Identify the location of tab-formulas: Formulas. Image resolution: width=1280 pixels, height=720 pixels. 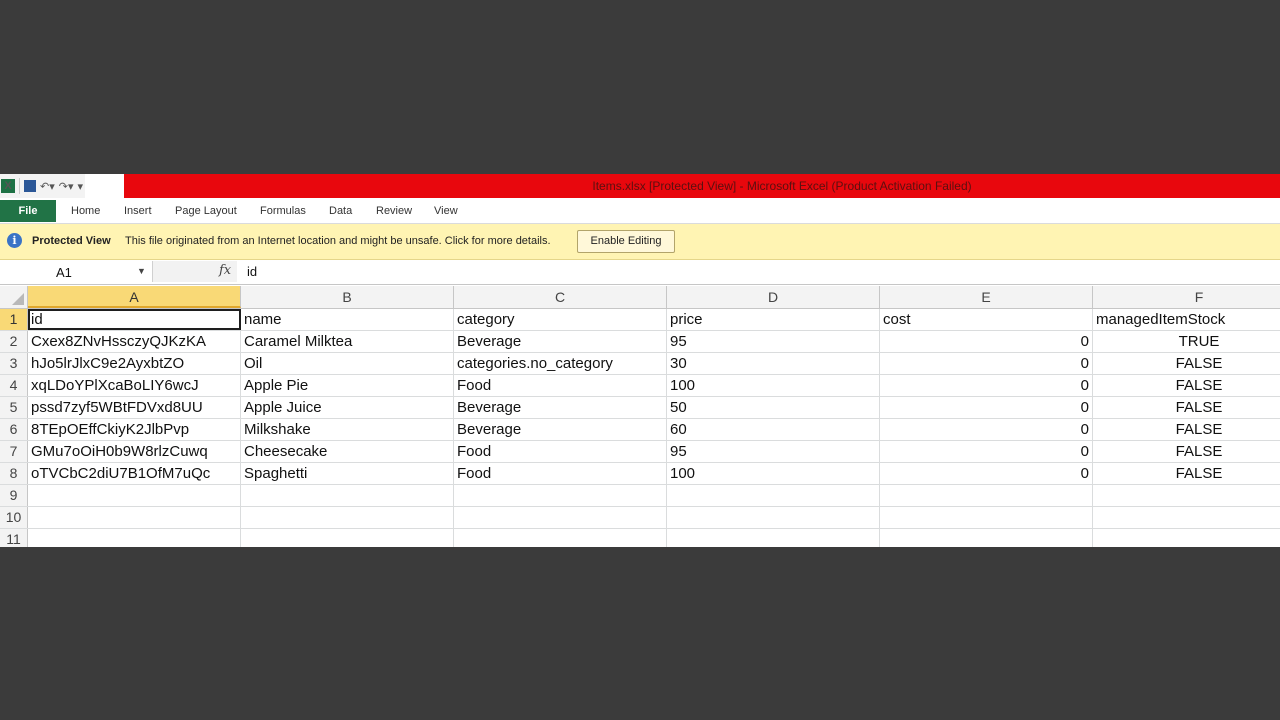
(283, 211).